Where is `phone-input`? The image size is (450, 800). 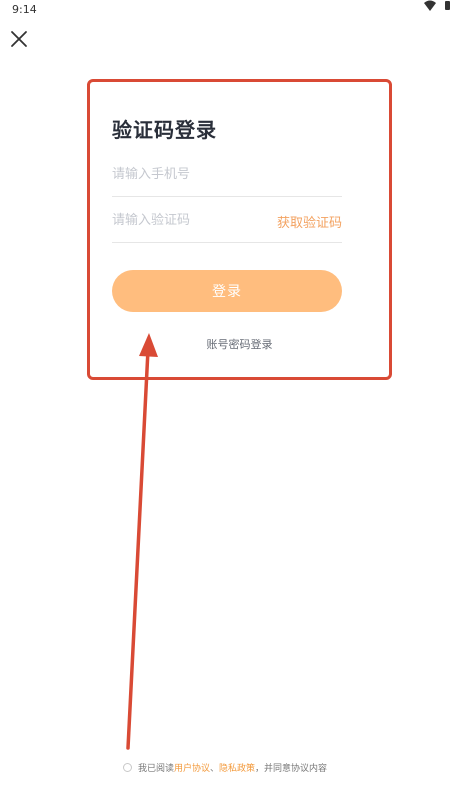 phone-input is located at coordinates (227, 174).